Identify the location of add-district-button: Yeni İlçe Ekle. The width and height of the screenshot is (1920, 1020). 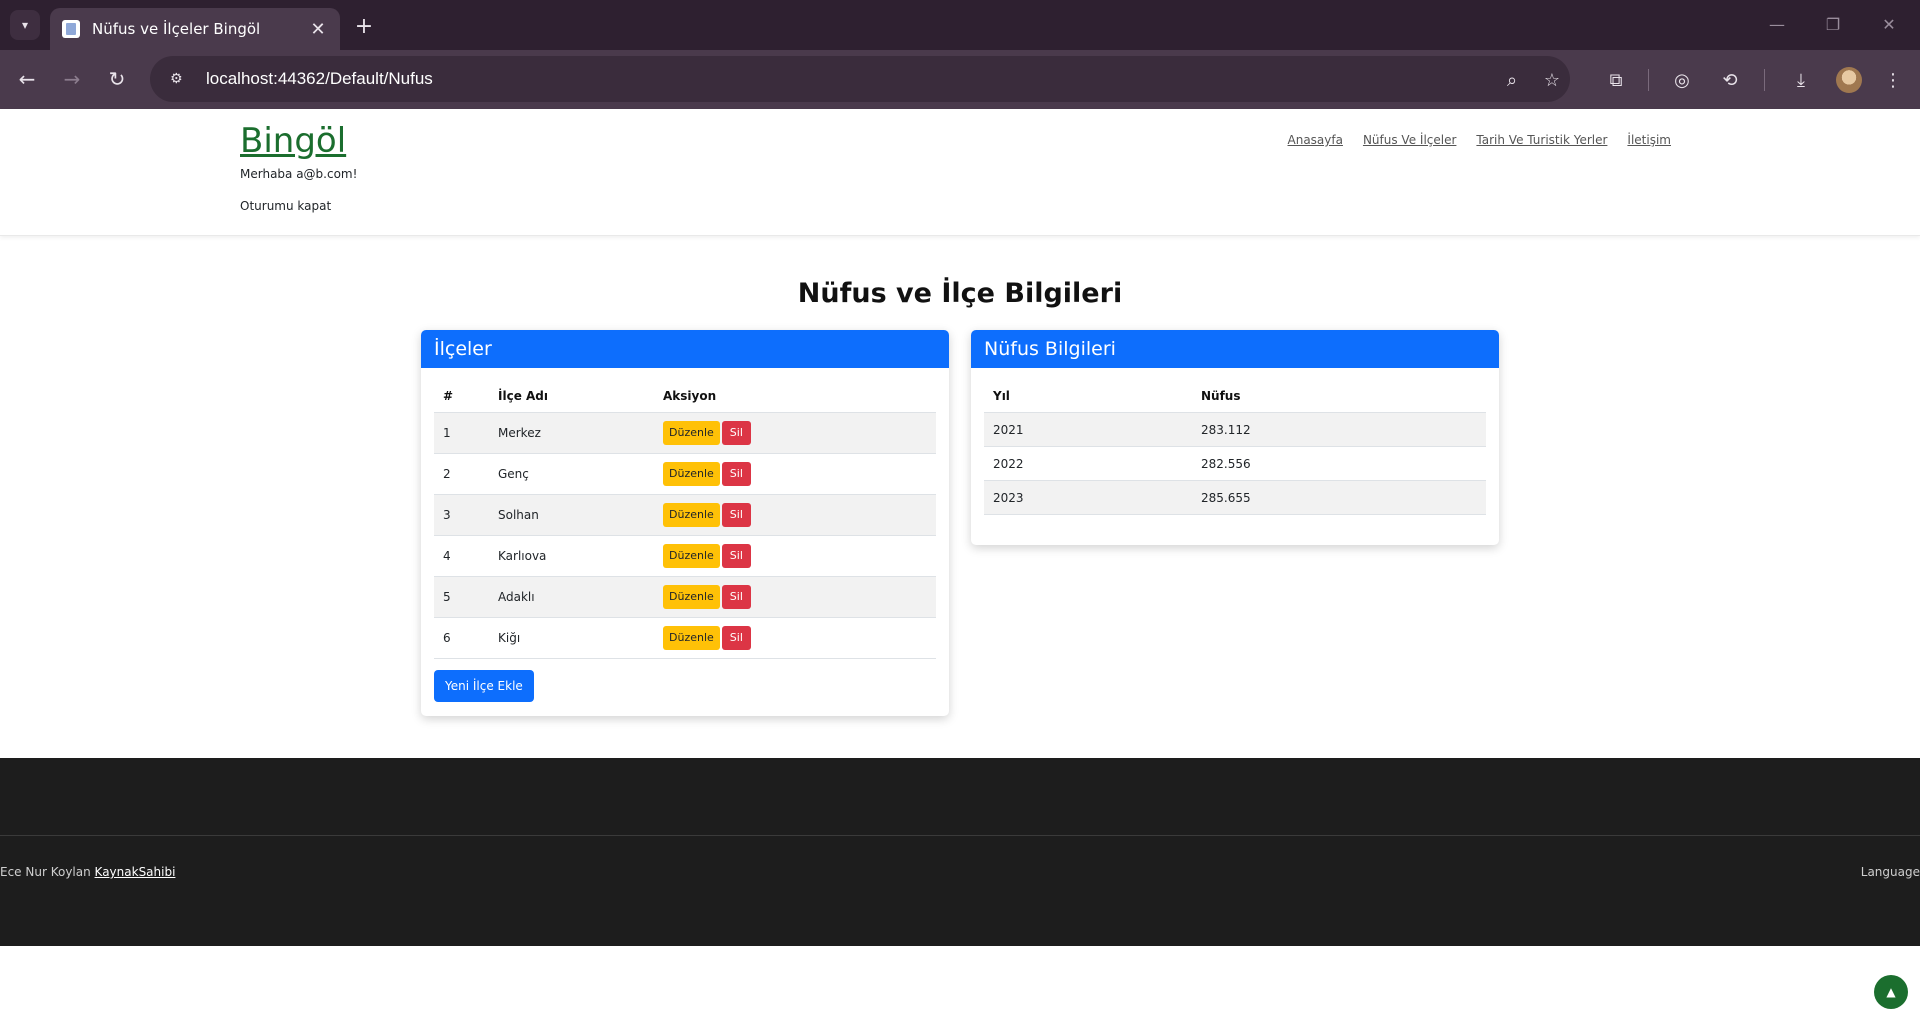
(484, 686).